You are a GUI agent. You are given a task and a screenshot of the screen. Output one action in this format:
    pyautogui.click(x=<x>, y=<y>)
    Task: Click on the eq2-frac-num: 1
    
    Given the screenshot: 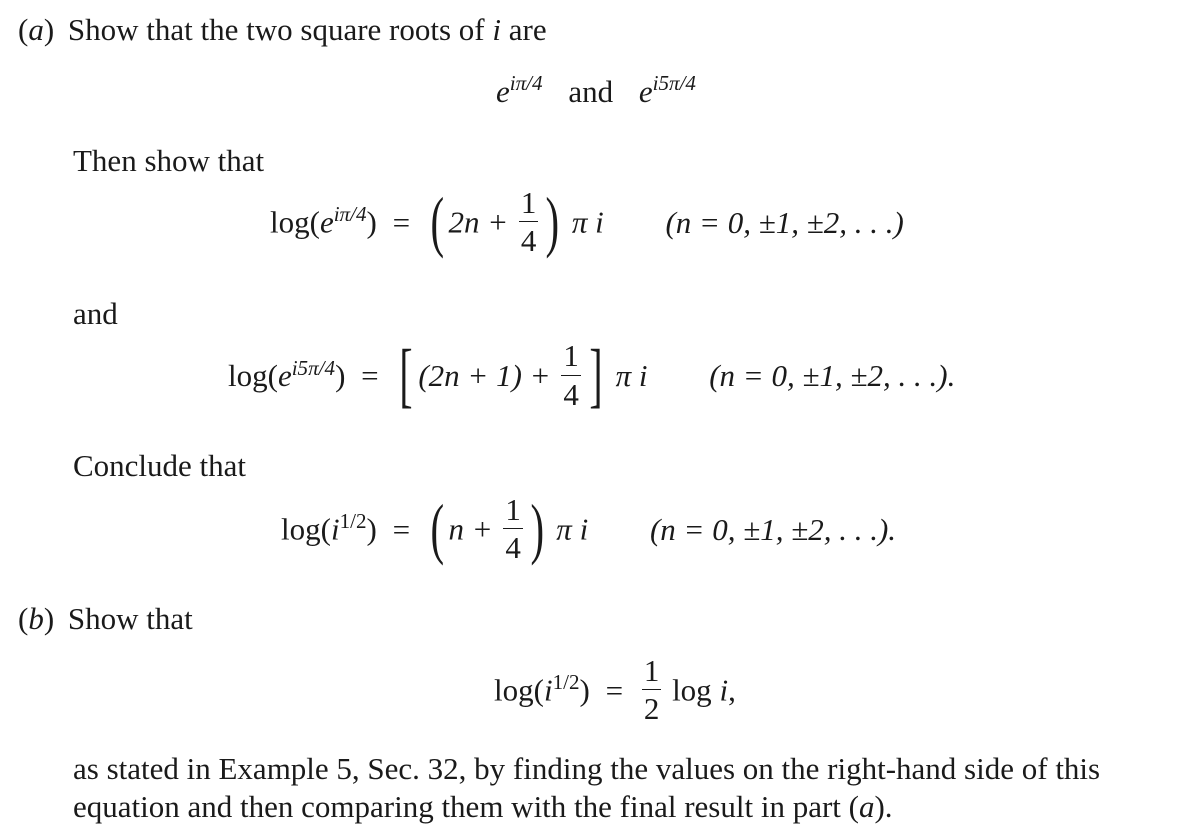 What is the action you would take?
    pyautogui.click(x=571, y=358)
    